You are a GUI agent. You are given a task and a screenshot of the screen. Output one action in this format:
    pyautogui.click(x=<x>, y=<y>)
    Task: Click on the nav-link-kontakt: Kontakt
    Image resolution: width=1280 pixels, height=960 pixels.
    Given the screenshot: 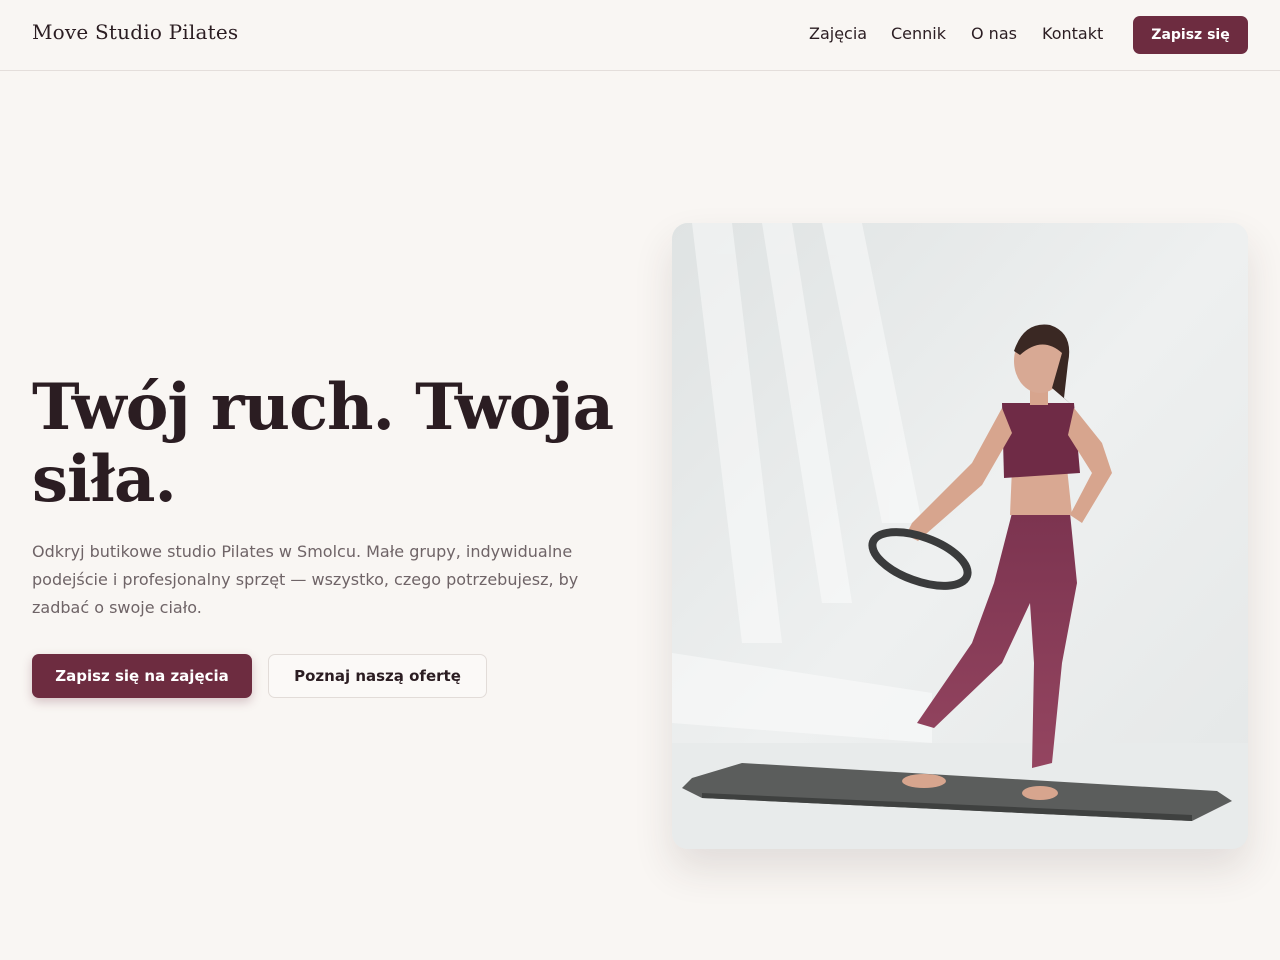 What is the action you would take?
    pyautogui.click(x=1072, y=33)
    